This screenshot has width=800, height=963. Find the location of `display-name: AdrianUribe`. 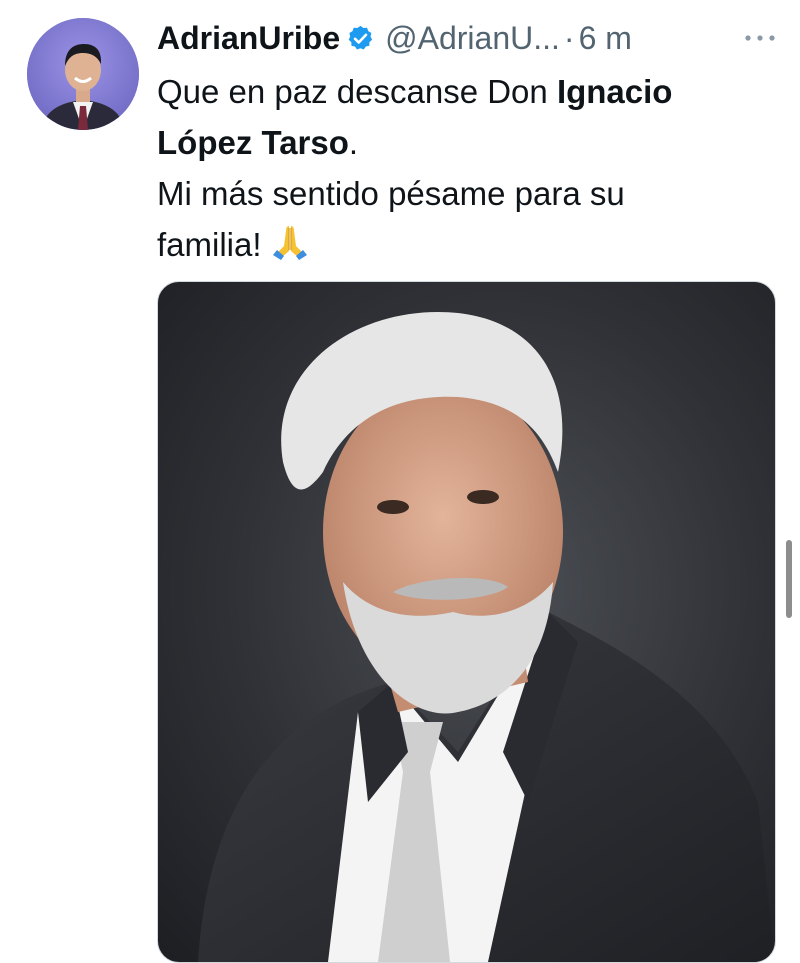

display-name: AdrianUribe is located at coordinates (248, 38).